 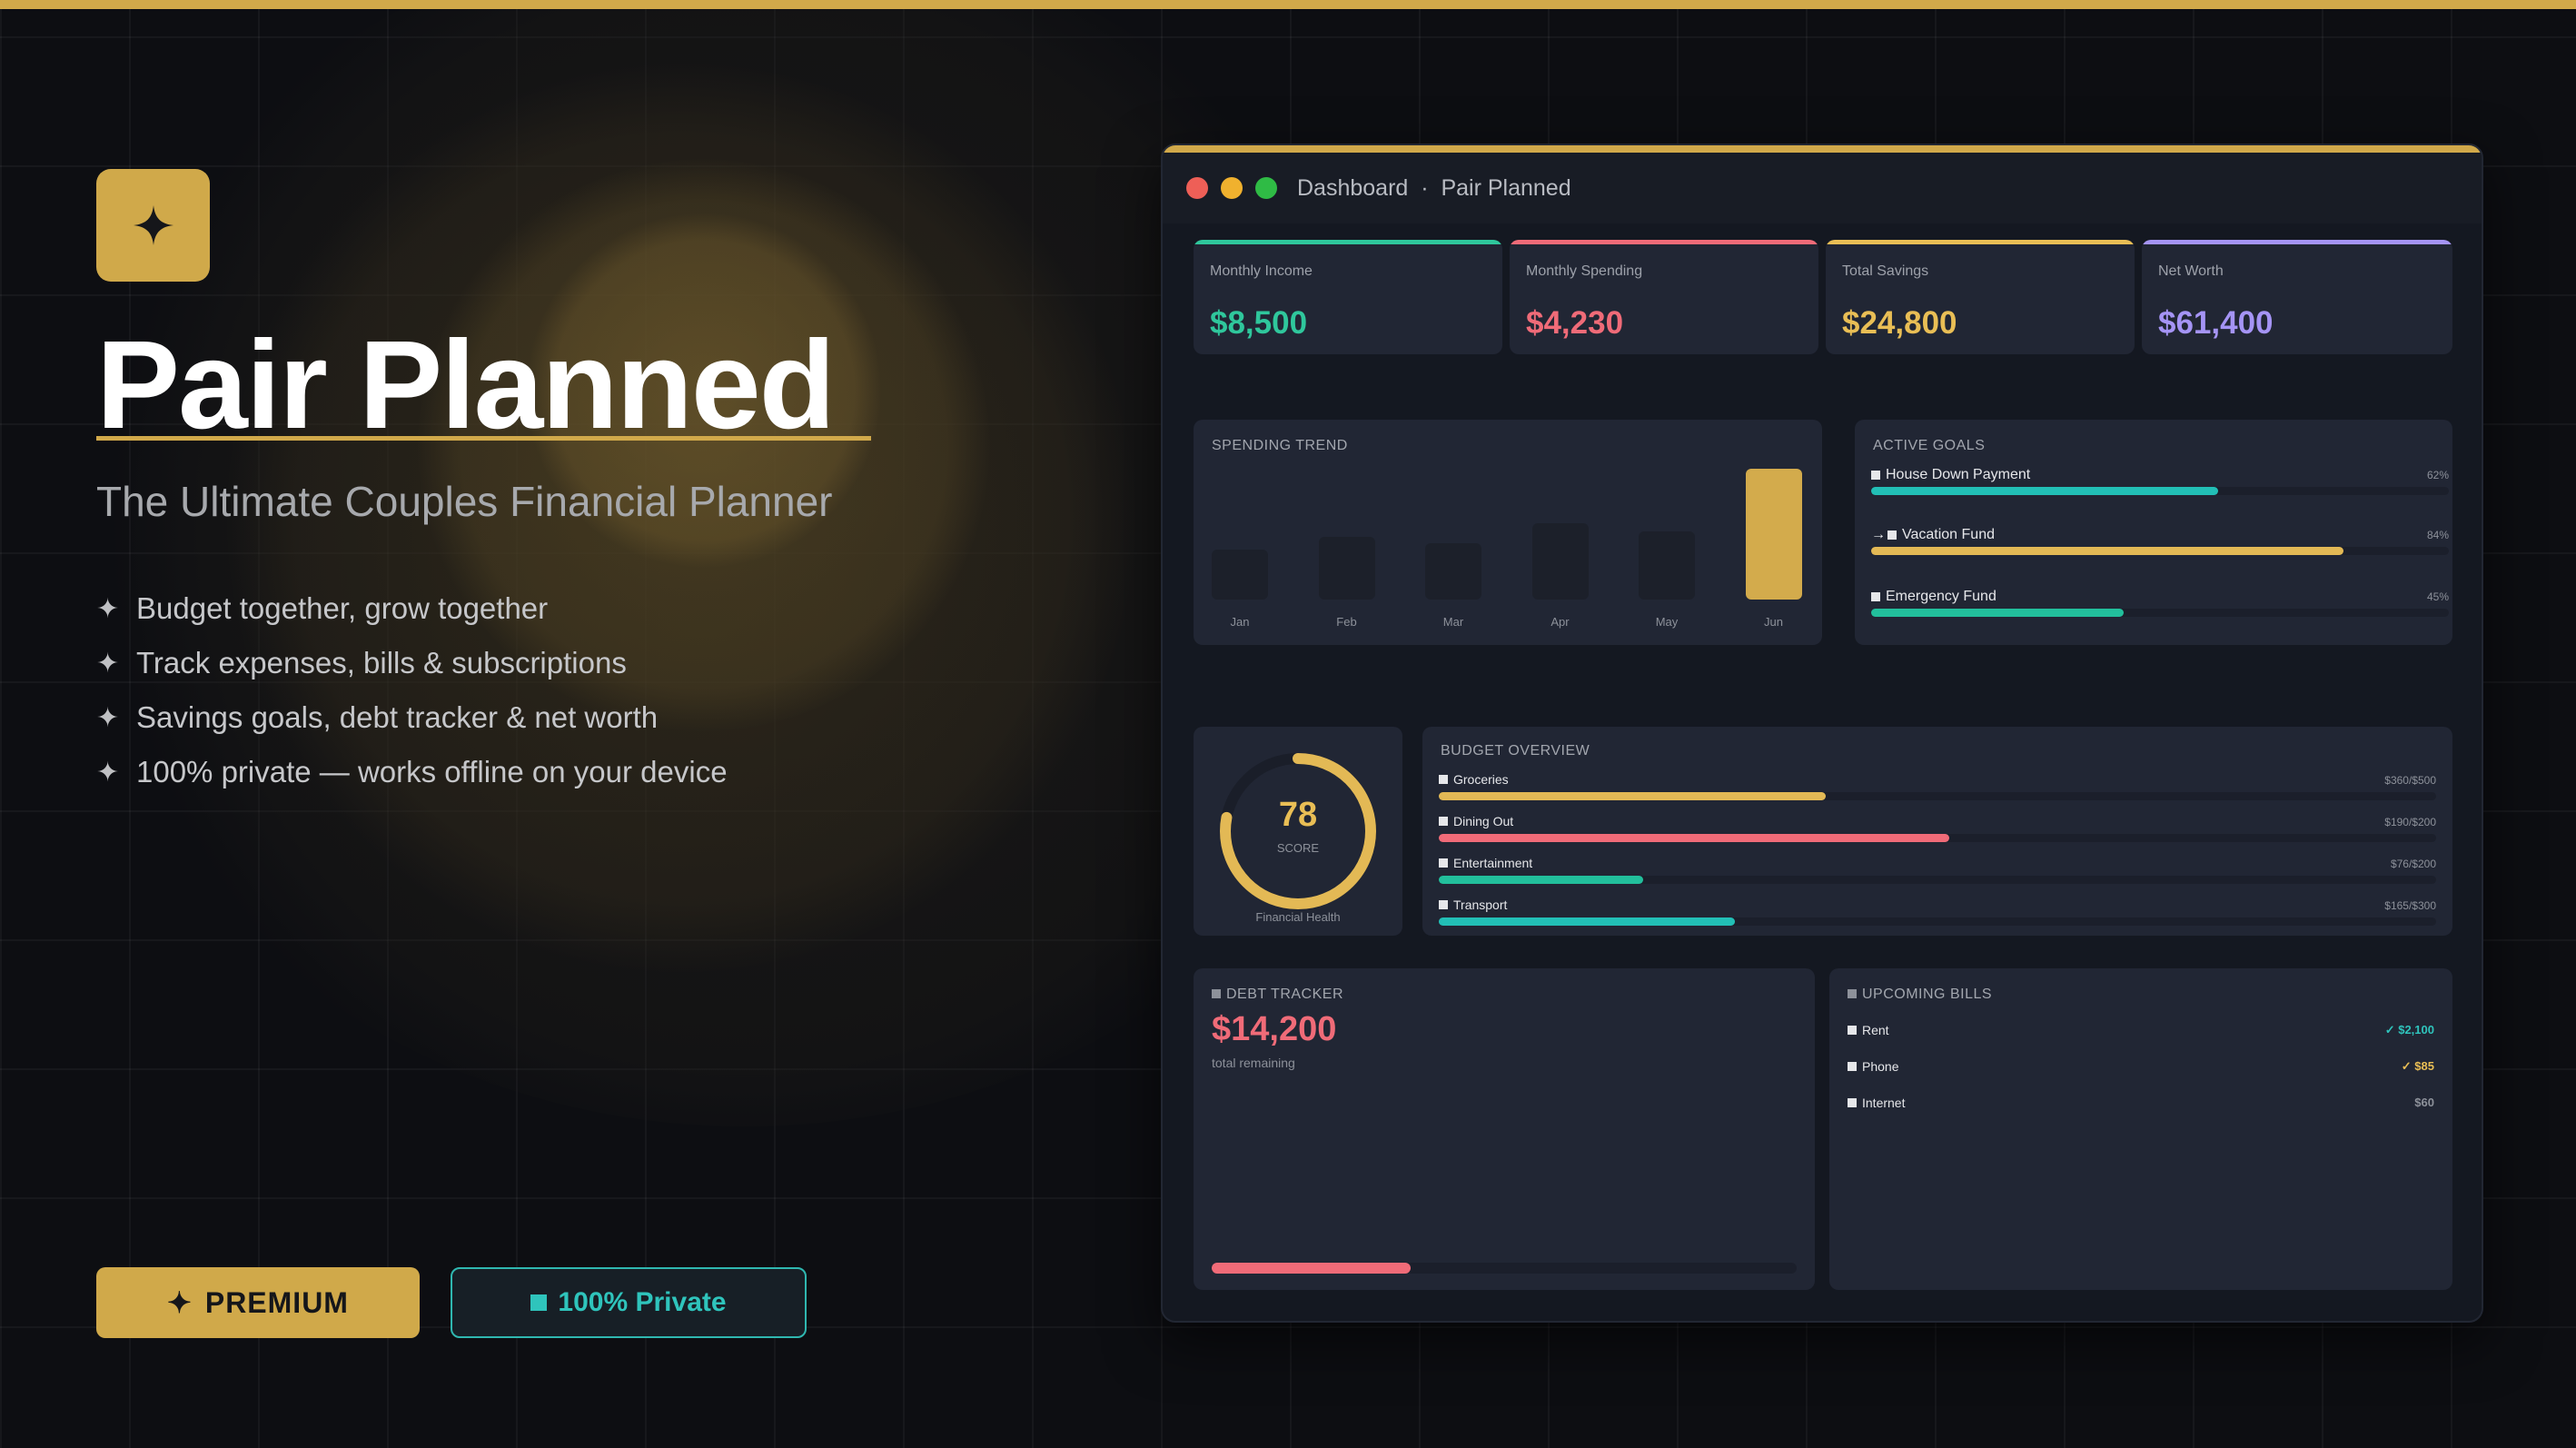 What do you see at coordinates (1773, 534) in the screenshot?
I see `trend-bar-jun` at bounding box center [1773, 534].